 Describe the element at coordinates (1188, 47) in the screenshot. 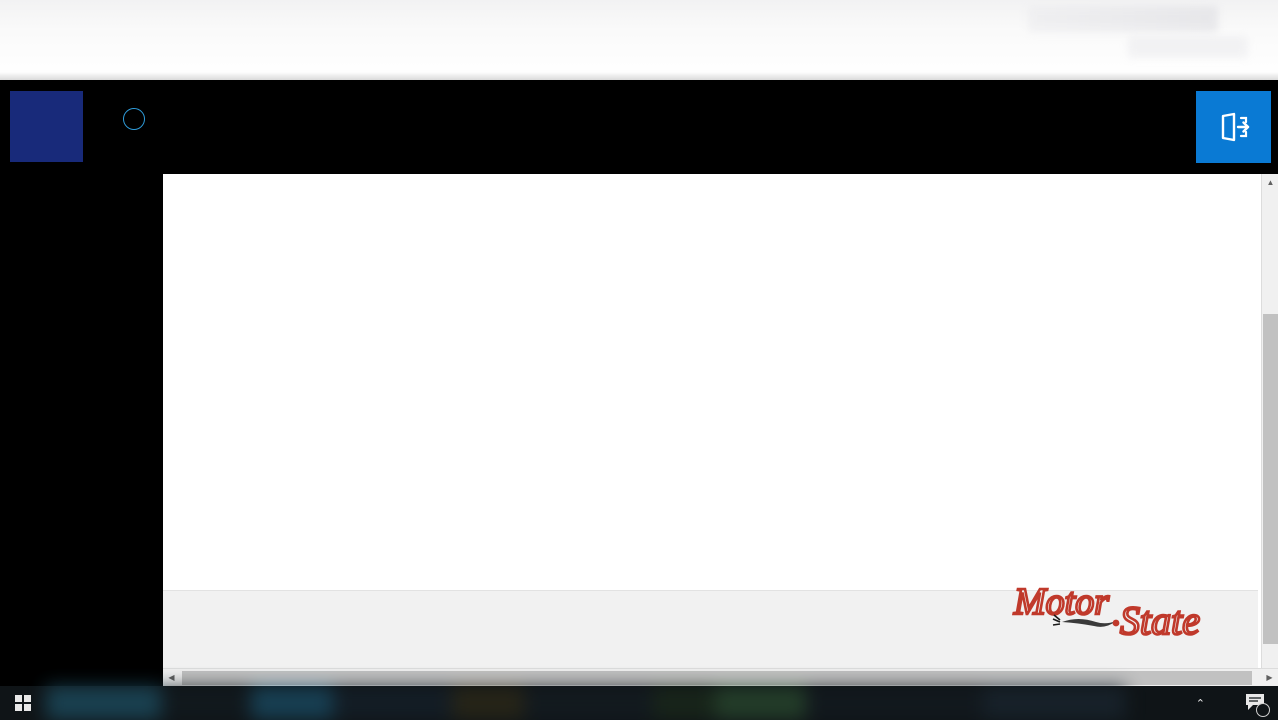

I see `browser-blurred-button` at that location.